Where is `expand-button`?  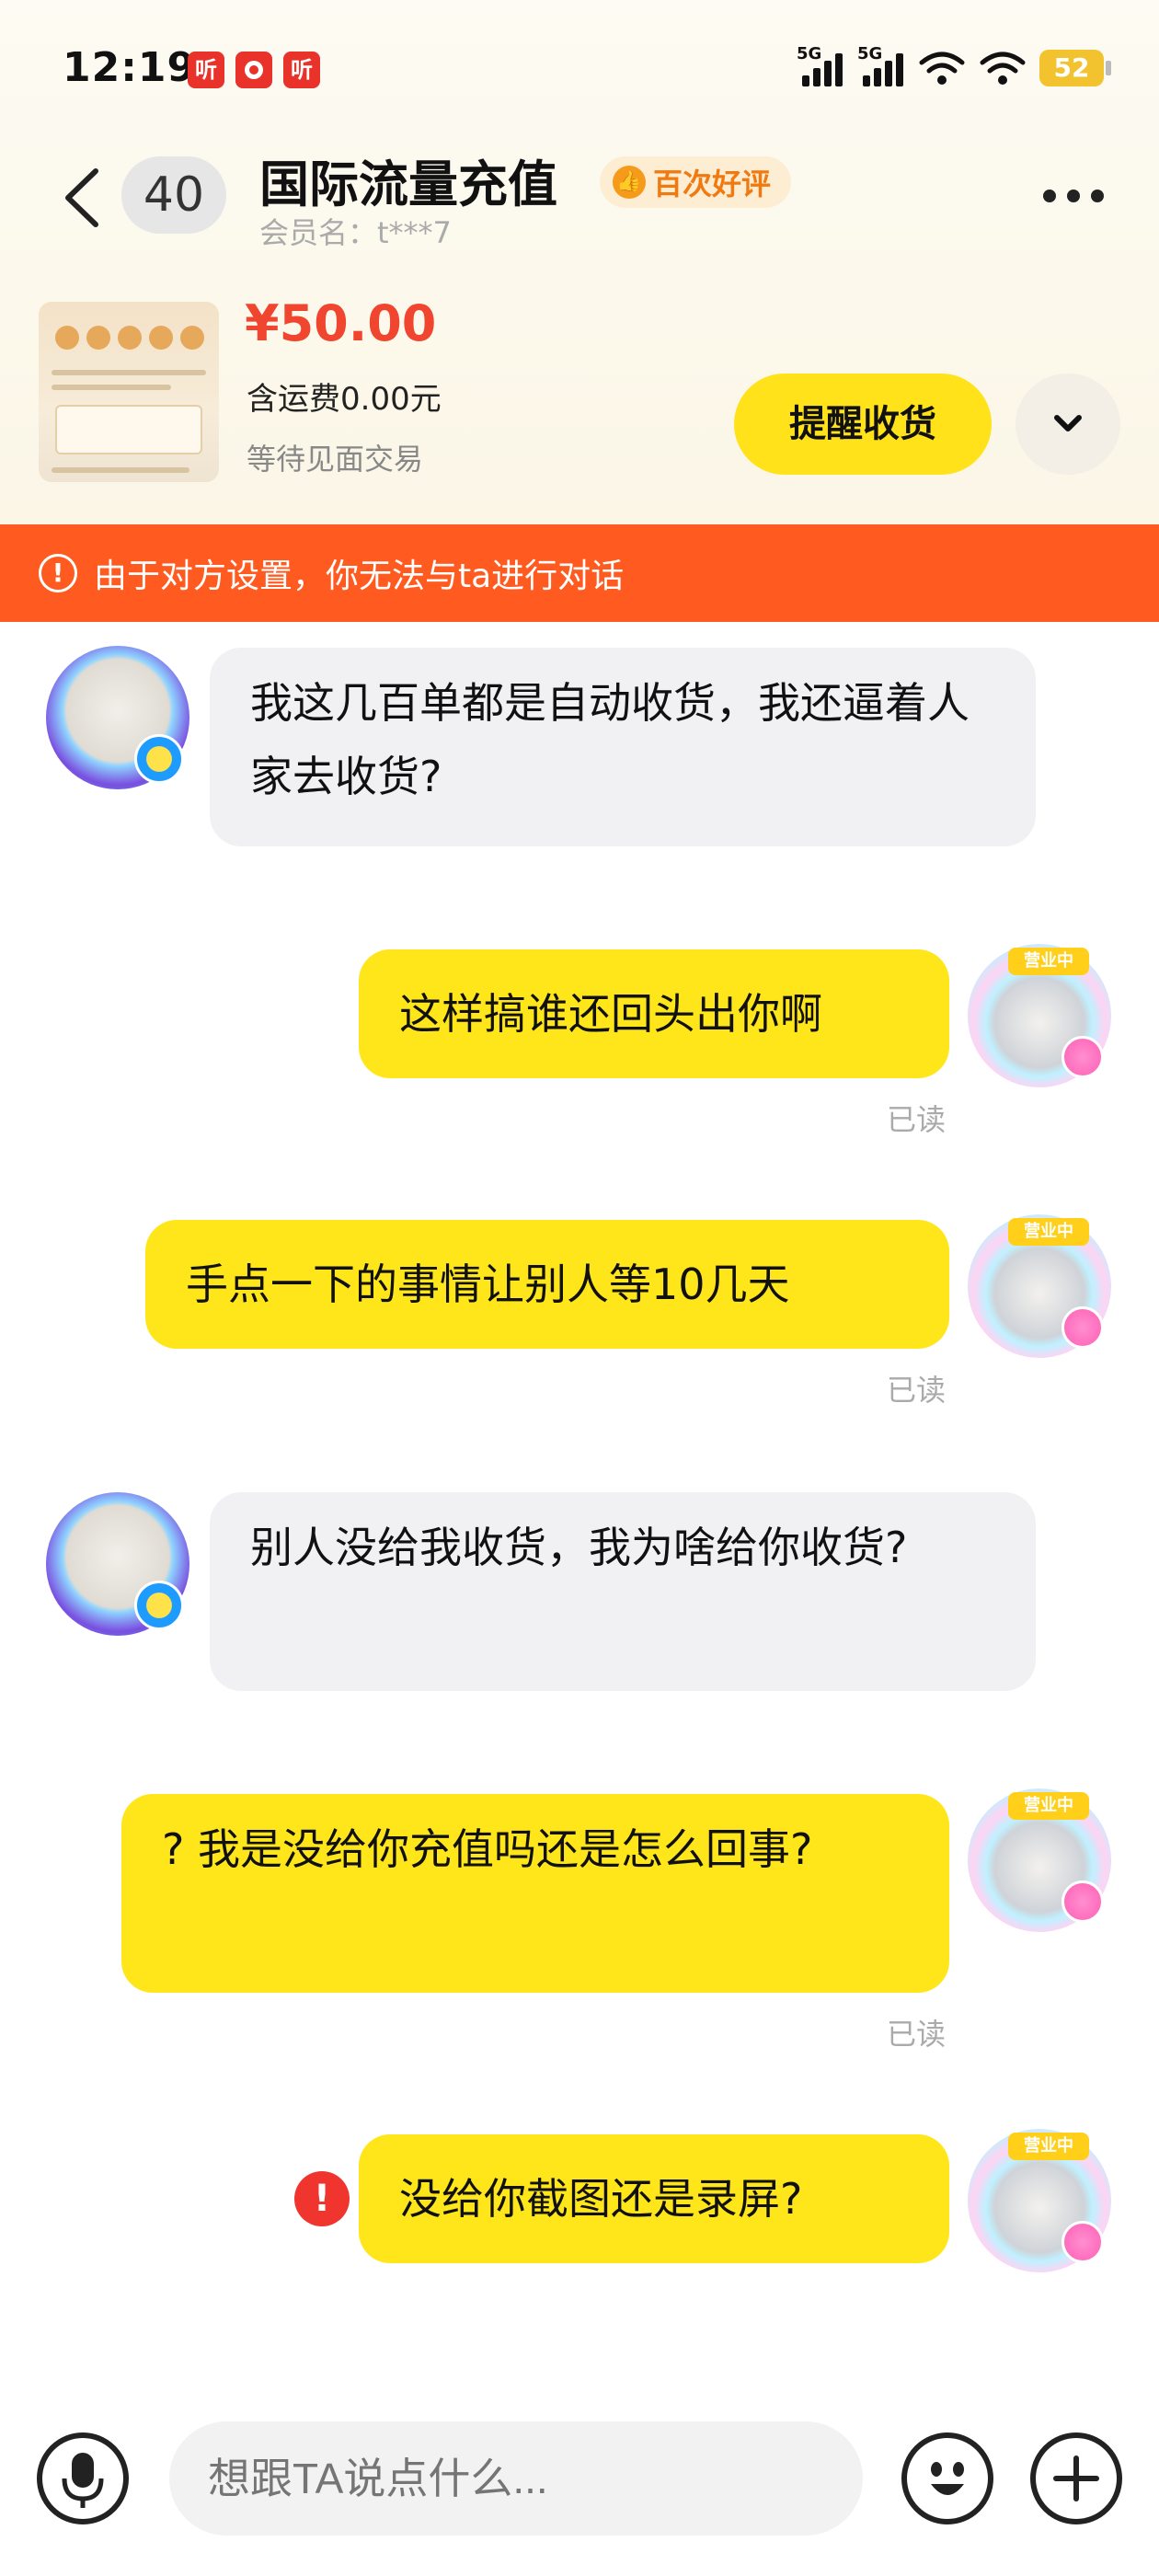
expand-button is located at coordinates (1068, 424).